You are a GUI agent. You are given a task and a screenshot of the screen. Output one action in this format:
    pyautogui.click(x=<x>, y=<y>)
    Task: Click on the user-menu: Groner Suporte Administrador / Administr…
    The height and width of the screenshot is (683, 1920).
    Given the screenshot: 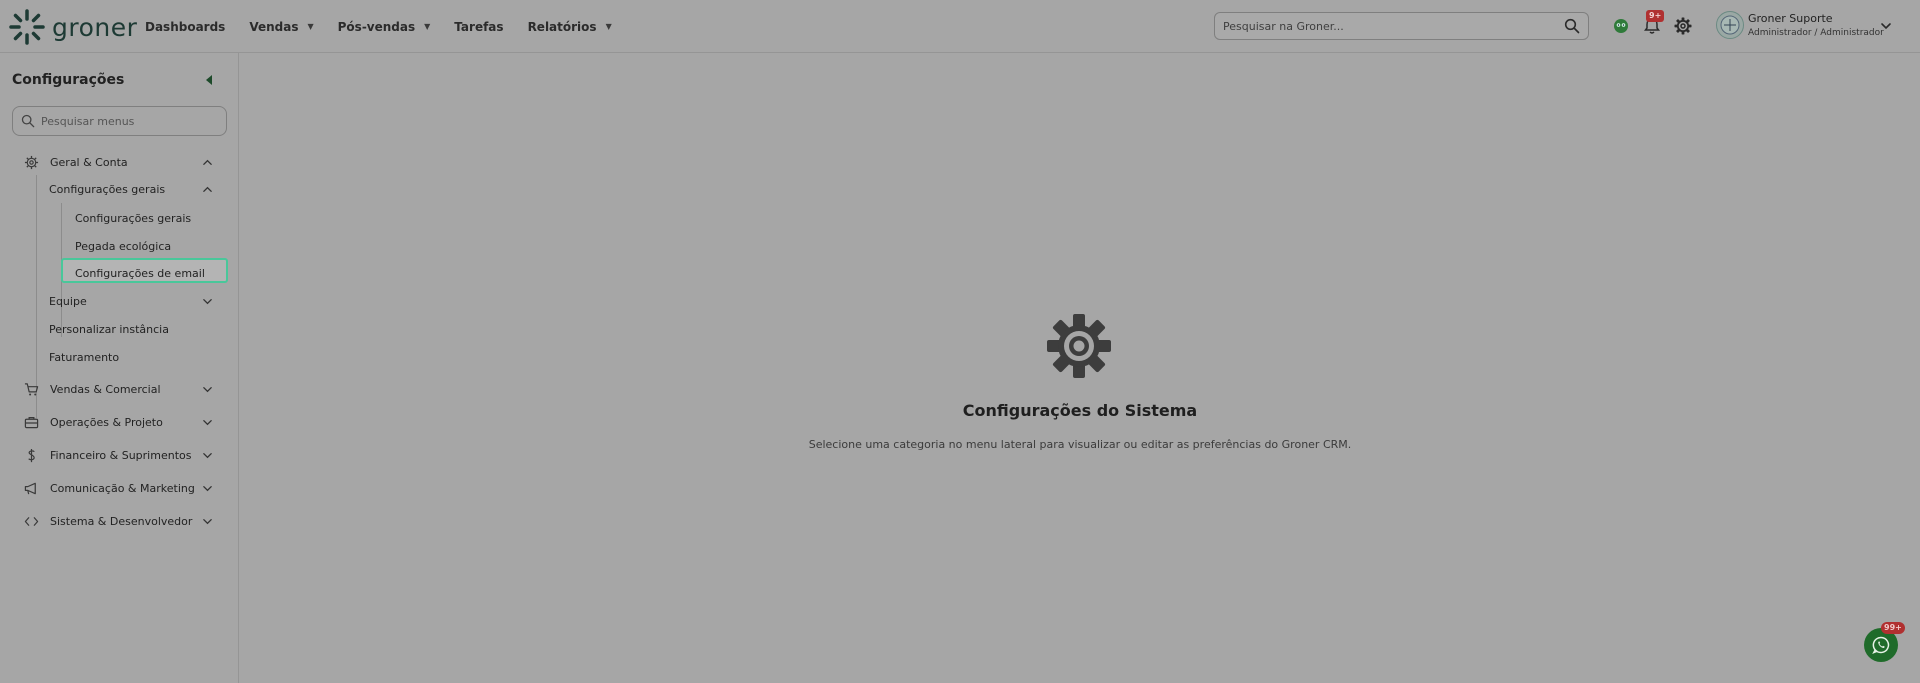 What is the action you would take?
    pyautogui.click(x=1800, y=25)
    